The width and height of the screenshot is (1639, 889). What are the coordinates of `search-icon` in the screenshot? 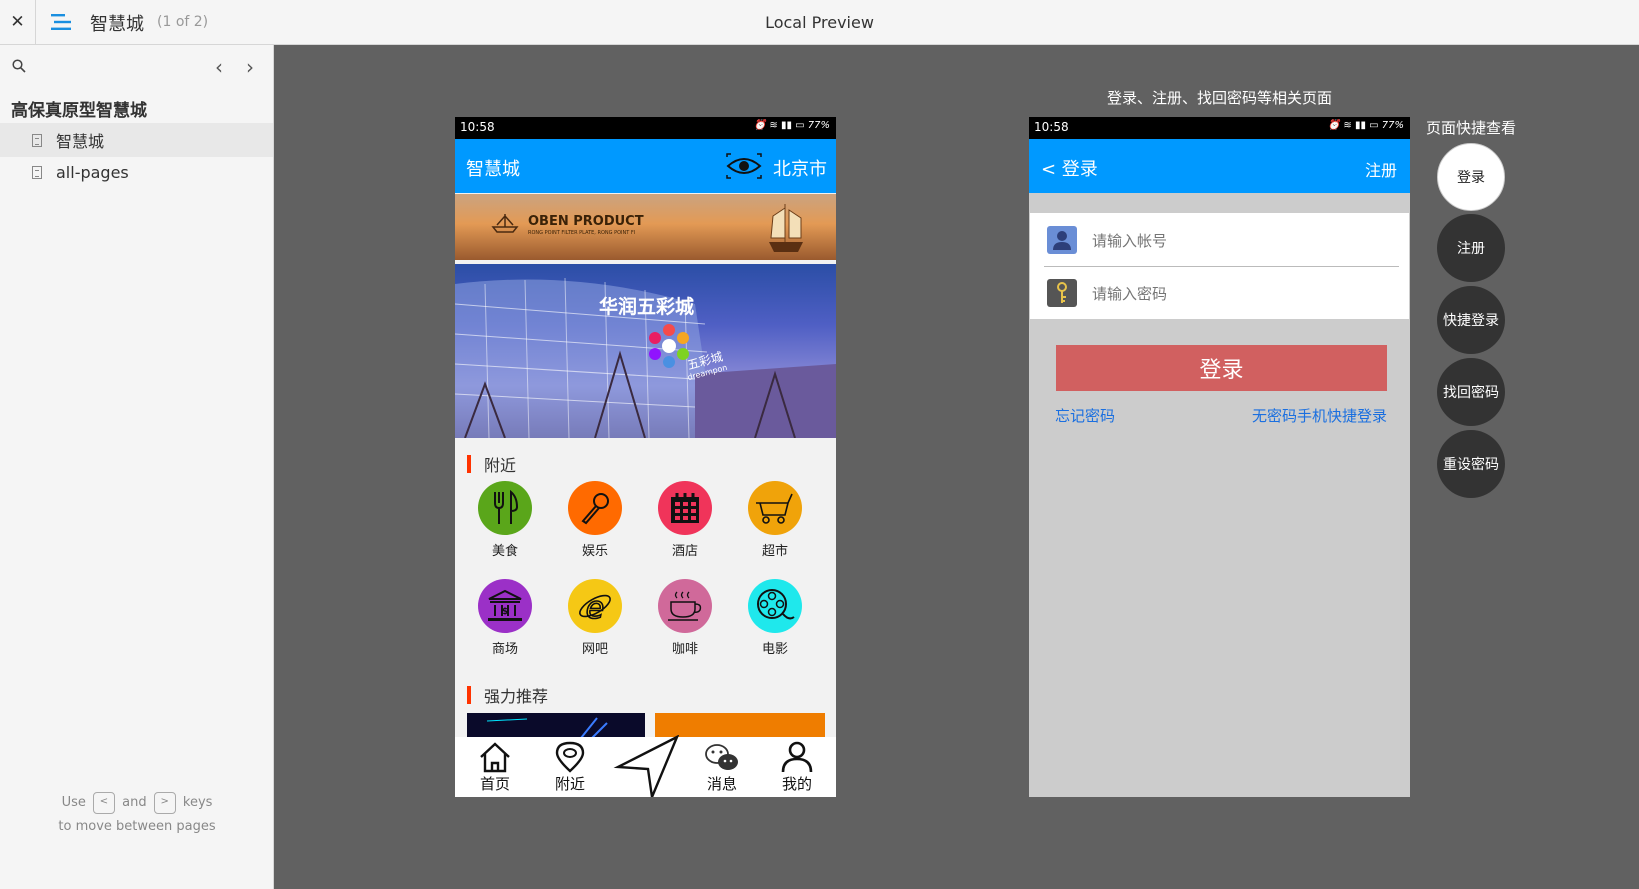 It's located at (19, 66).